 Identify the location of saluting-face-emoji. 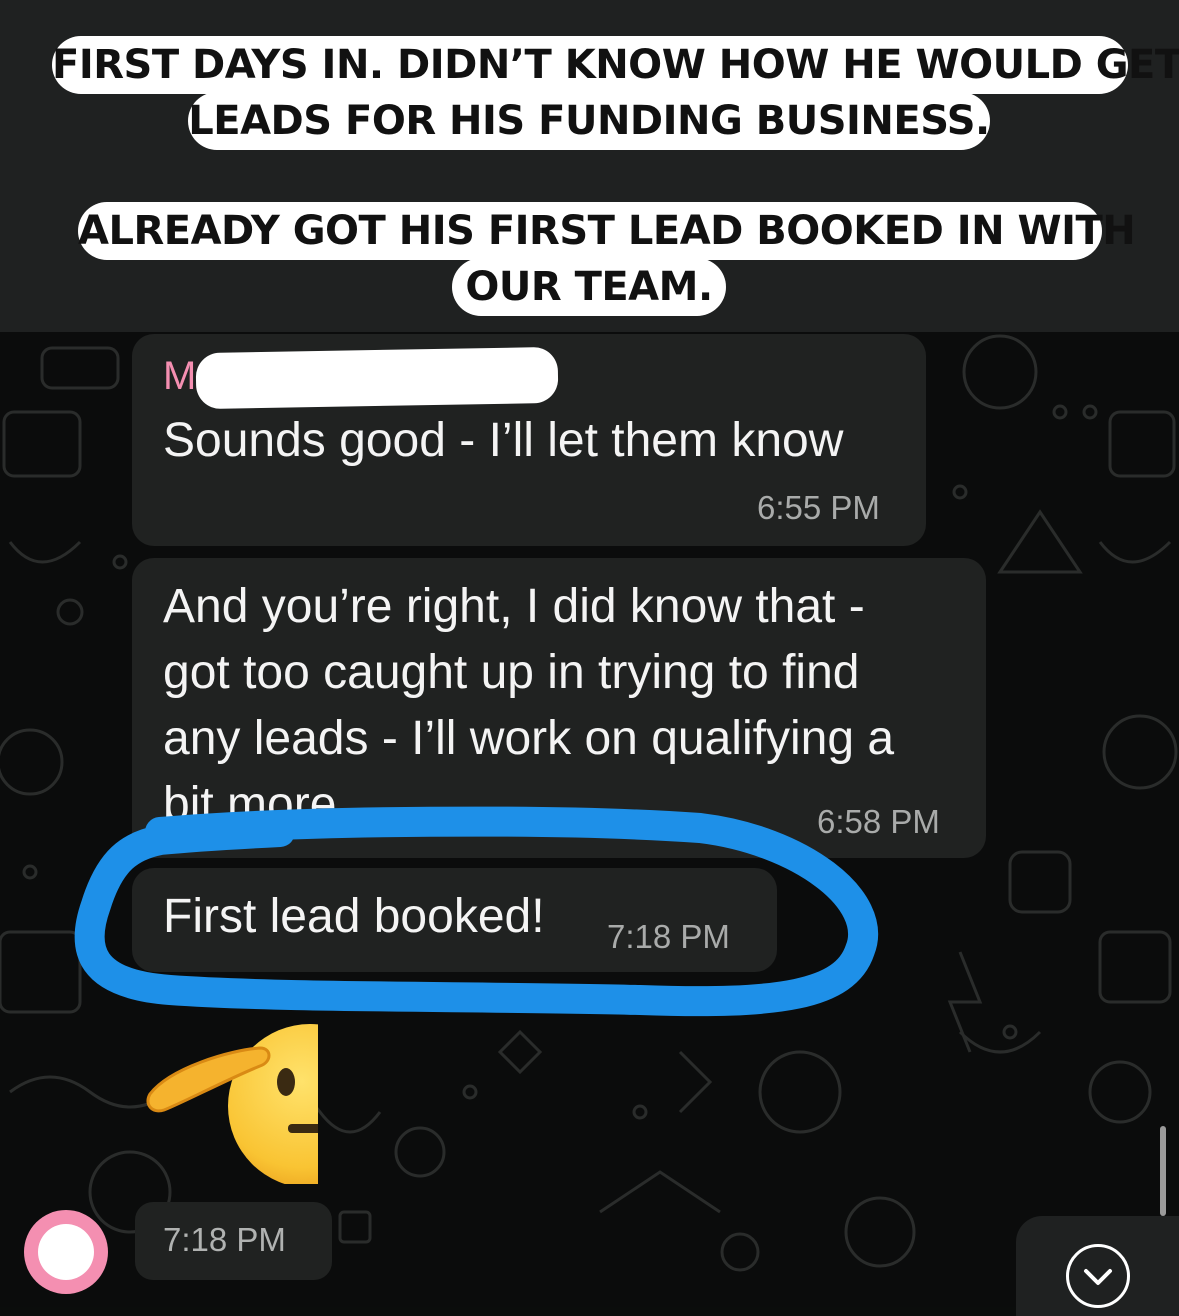
(230, 1101).